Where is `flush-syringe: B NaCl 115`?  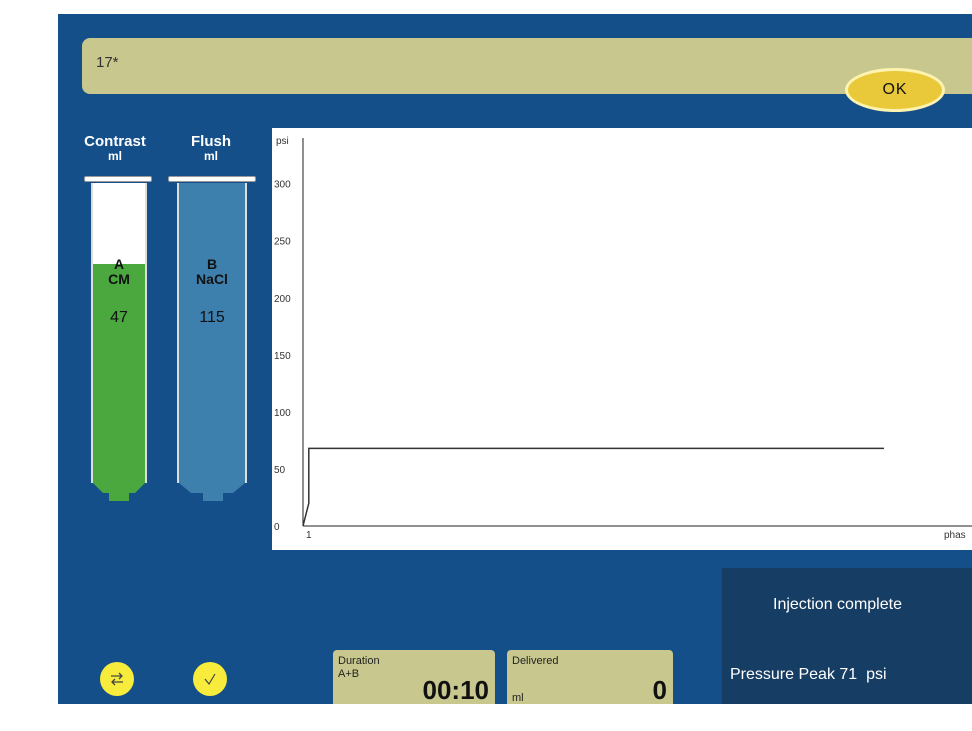 flush-syringe: B NaCl 115 is located at coordinates (212, 342).